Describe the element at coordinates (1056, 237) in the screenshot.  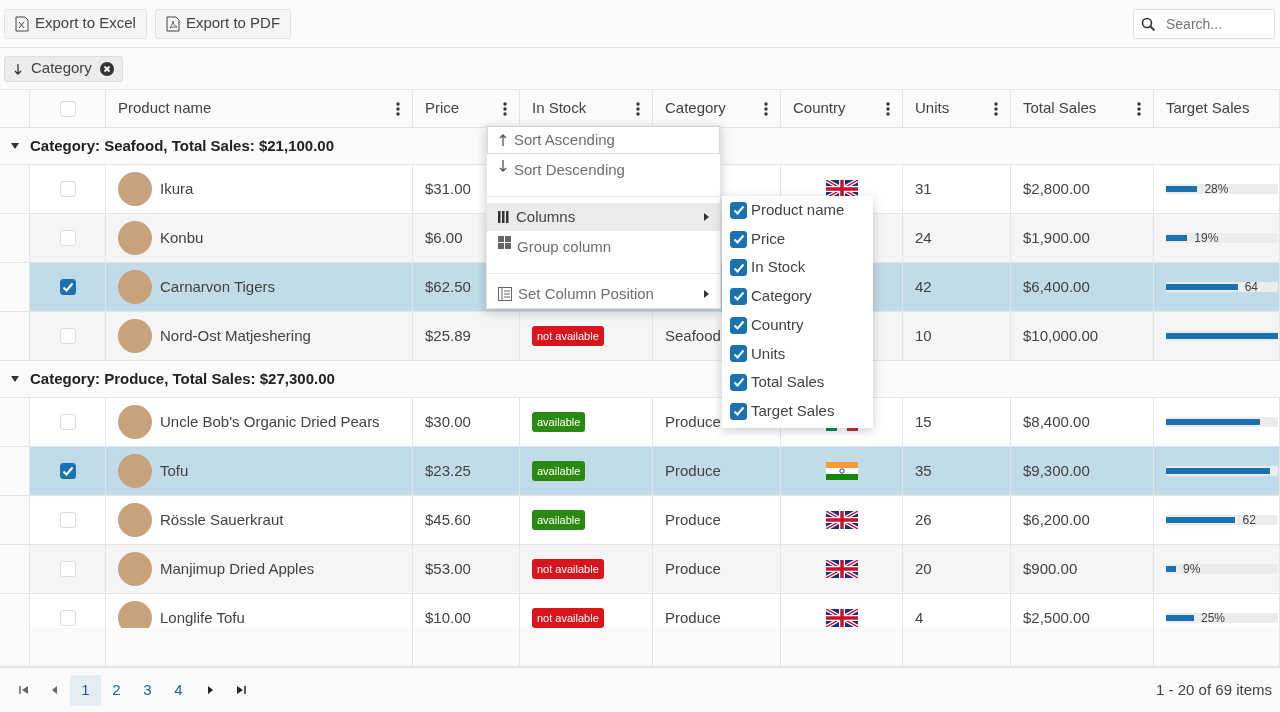
I see `total-sales-cell-text: $1,900.00` at that location.